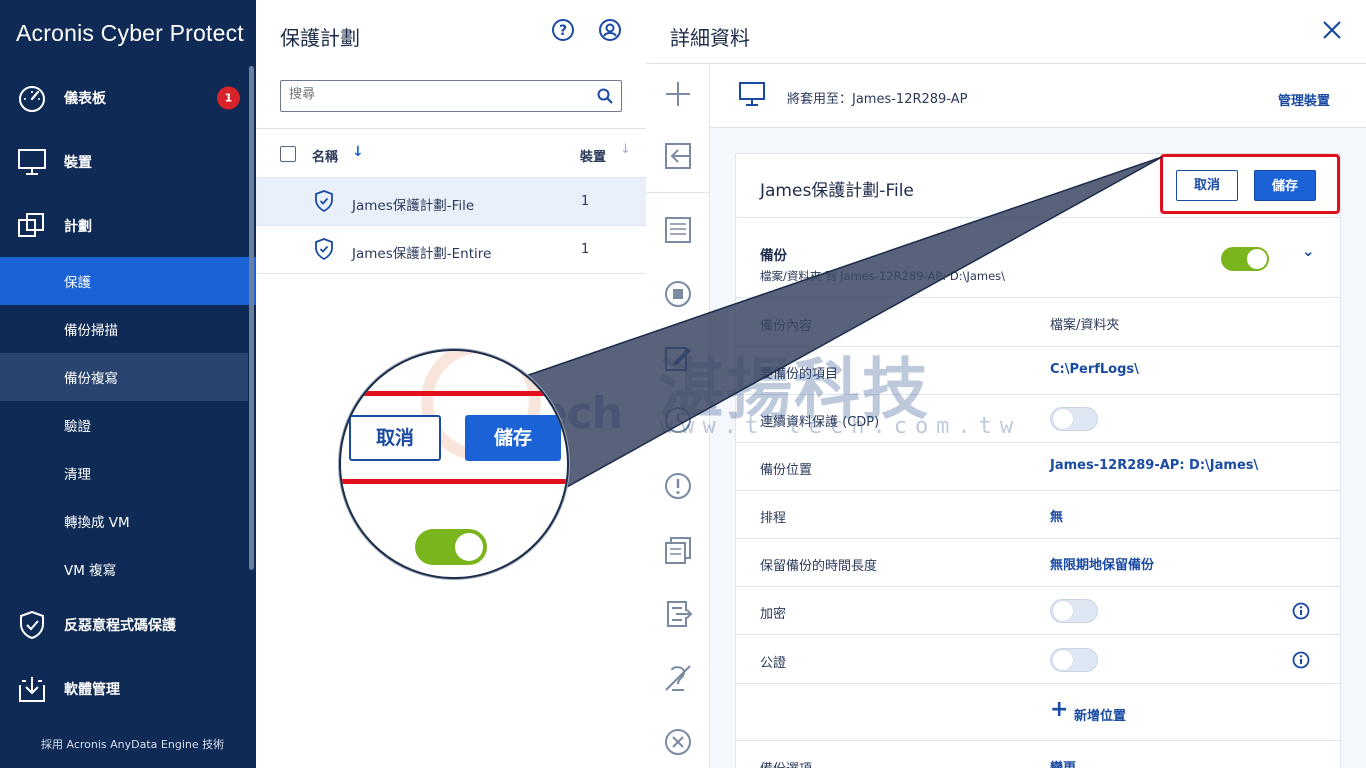 The width and height of the screenshot is (1366, 768). What do you see at coordinates (124, 226) in the screenshot?
I see `sidebar-item-plans: 計劃` at bounding box center [124, 226].